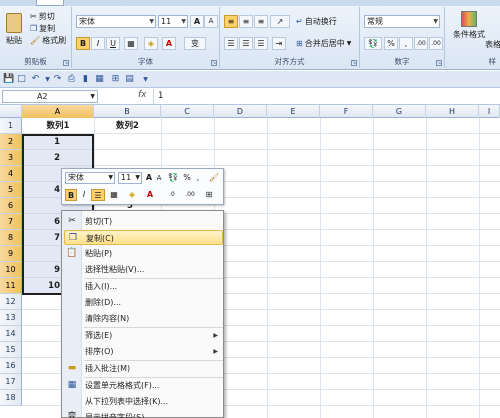  I want to click on align-right-button: ☰, so click(261, 43).